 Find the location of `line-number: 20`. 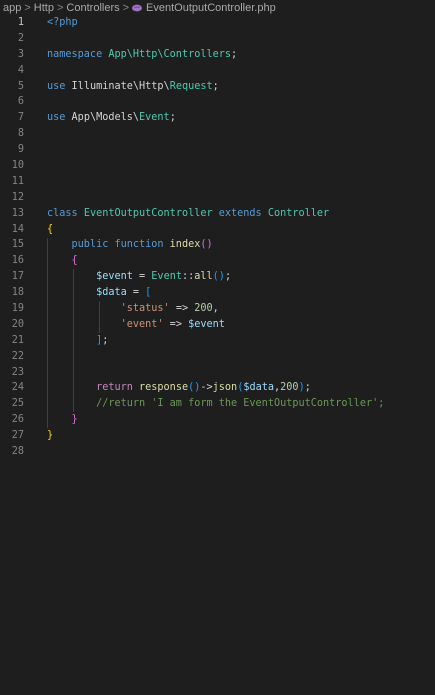

line-number: 20 is located at coordinates (17, 324).